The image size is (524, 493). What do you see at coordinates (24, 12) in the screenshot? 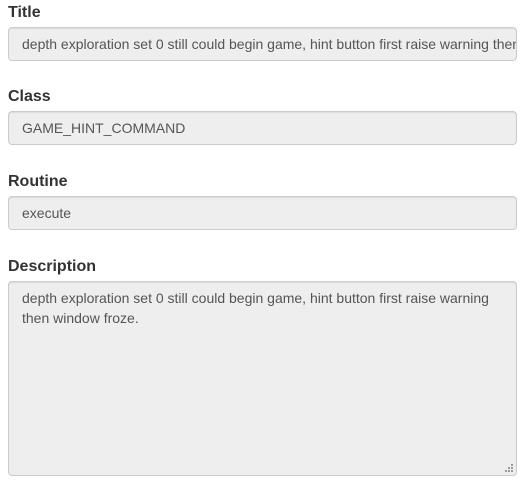
I see `title-label: Title` at bounding box center [24, 12].